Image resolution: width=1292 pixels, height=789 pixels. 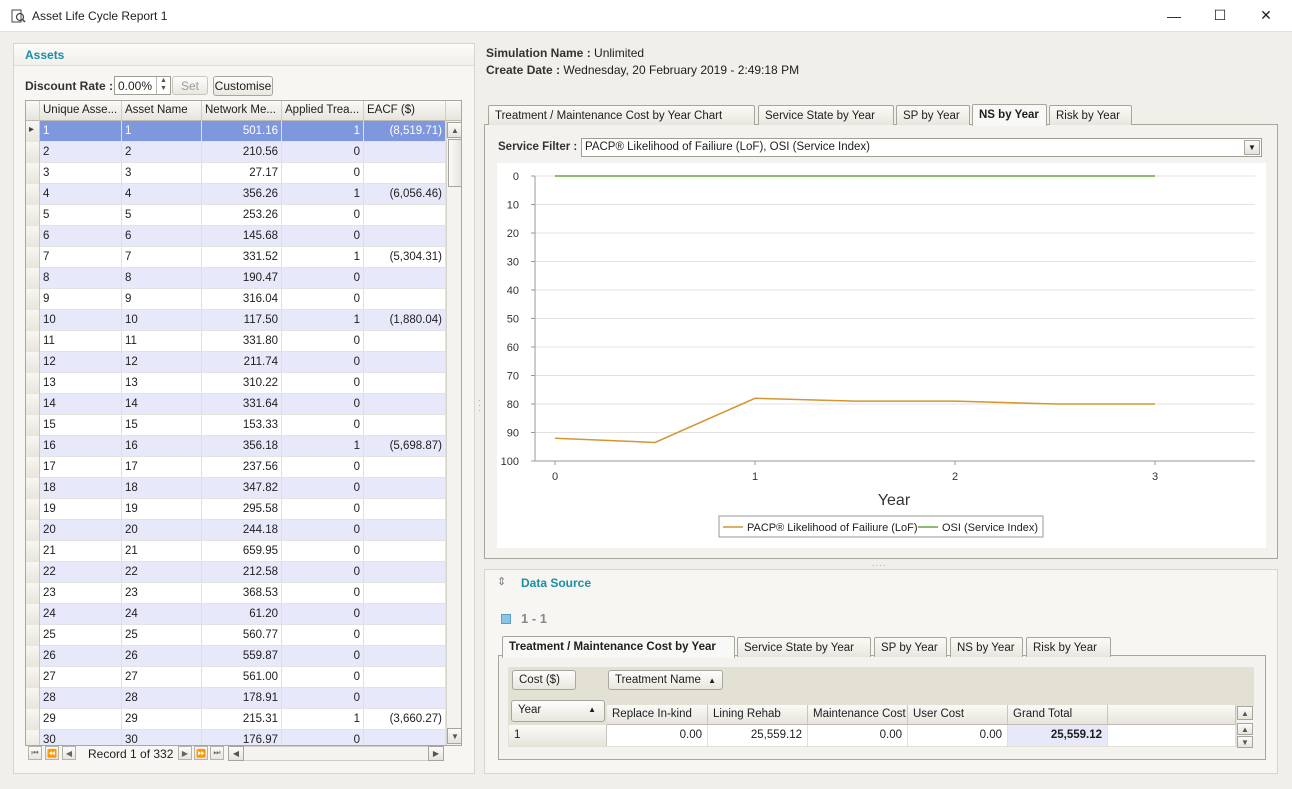 What do you see at coordinates (236, 551) in the screenshot?
I see `table-row: 21 21 659.95 0` at bounding box center [236, 551].